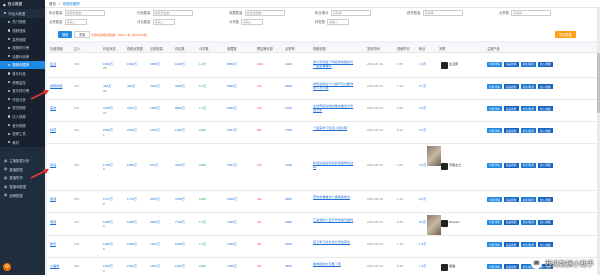 This screenshot has width=600, height=275. I want to click on sidebar-item: 热门视频, so click(22, 22).